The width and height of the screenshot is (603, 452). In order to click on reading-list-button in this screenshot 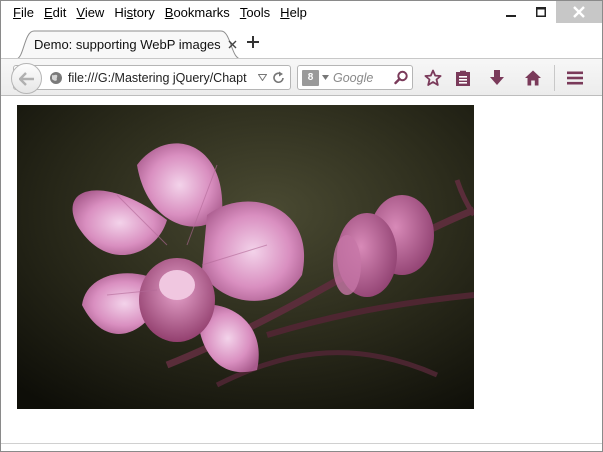, I will do `click(463, 78)`.